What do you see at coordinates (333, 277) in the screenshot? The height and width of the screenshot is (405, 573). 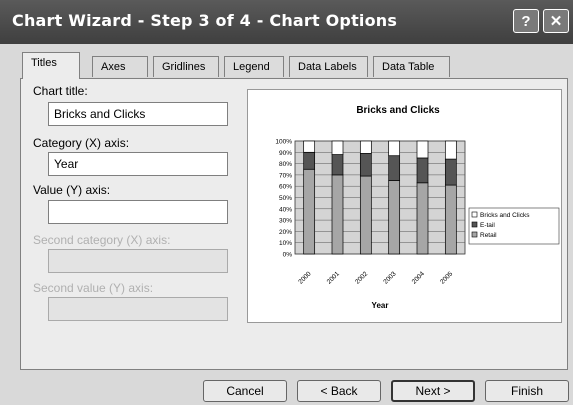 I see `x-tick-label: 2001` at bounding box center [333, 277].